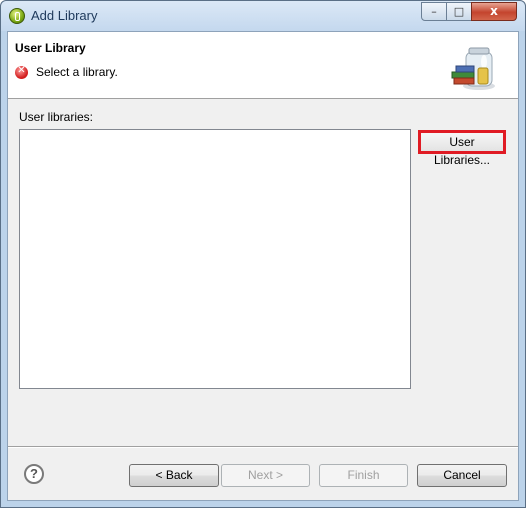  I want to click on close-button: x, so click(494, 11).